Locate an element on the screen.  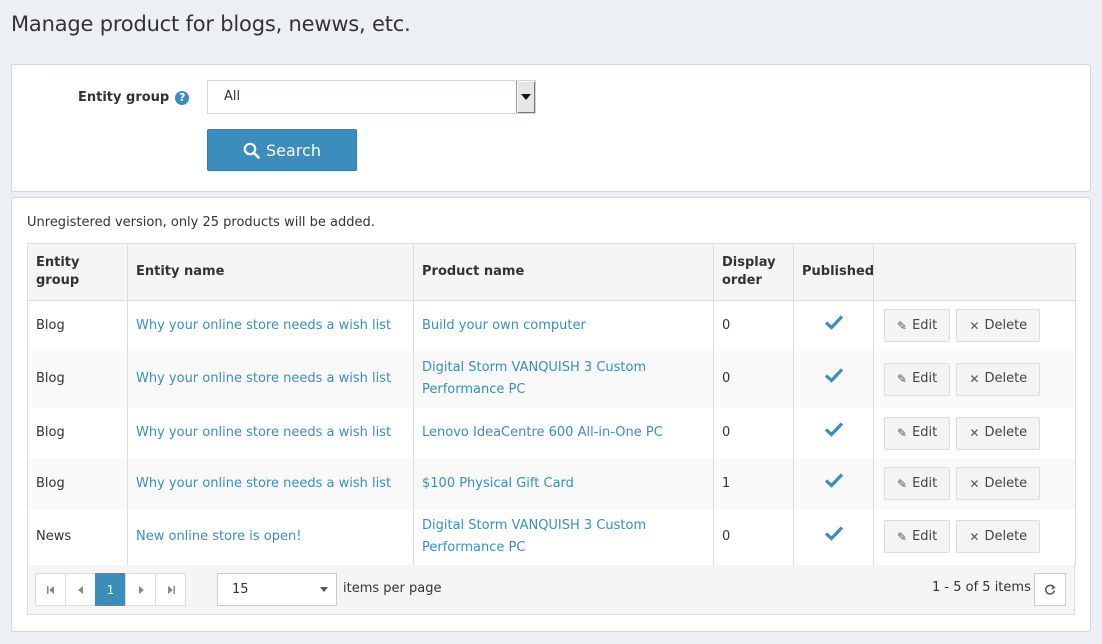
last-page-button is located at coordinates (170, 589).